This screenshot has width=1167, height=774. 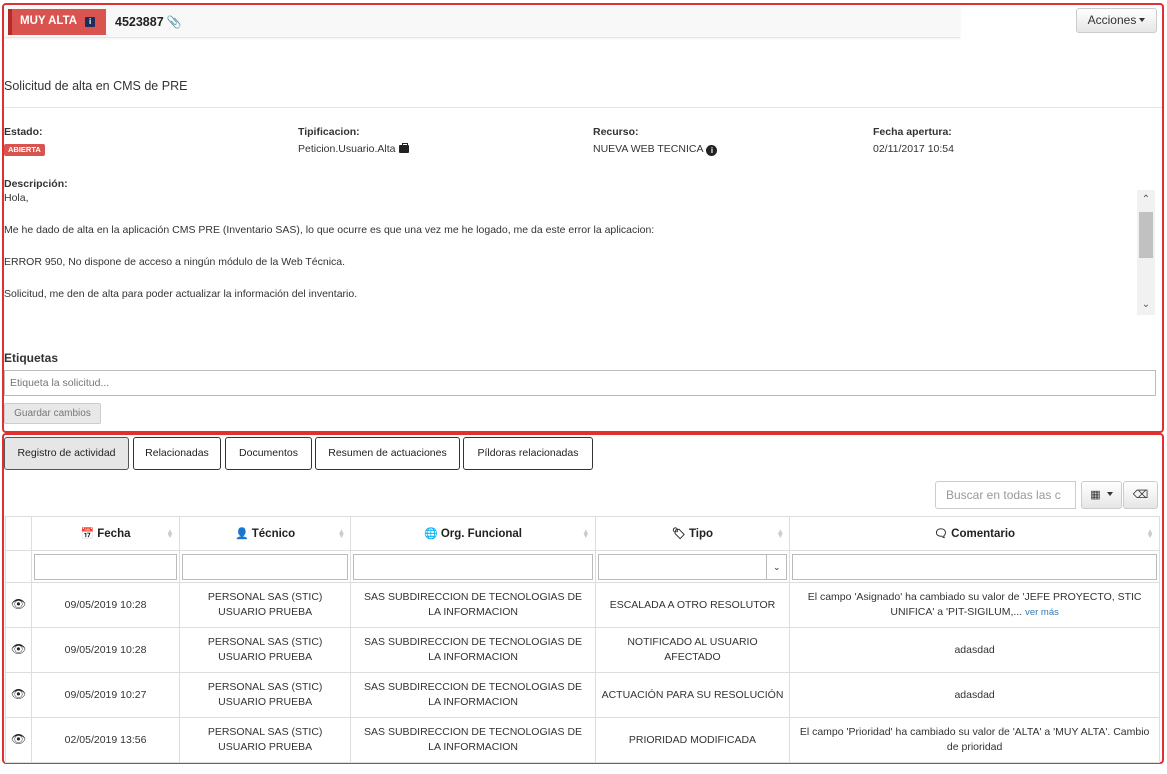 I want to click on briefcase-icon, so click(x=404, y=148).